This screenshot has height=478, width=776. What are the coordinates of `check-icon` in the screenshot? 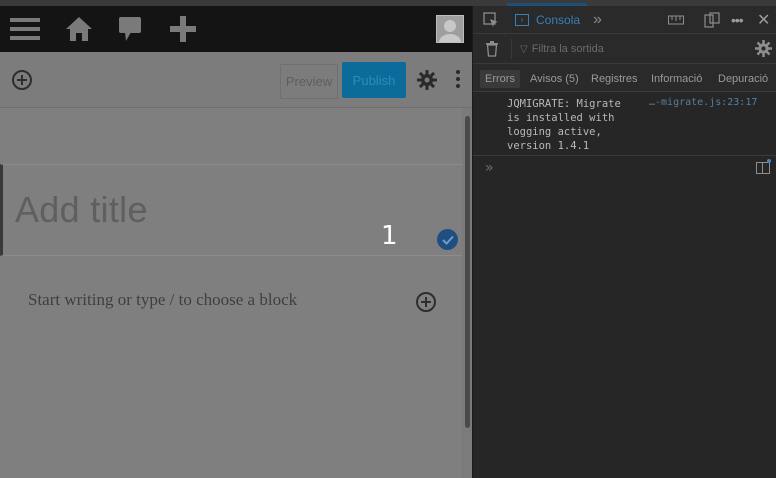 It's located at (447, 239).